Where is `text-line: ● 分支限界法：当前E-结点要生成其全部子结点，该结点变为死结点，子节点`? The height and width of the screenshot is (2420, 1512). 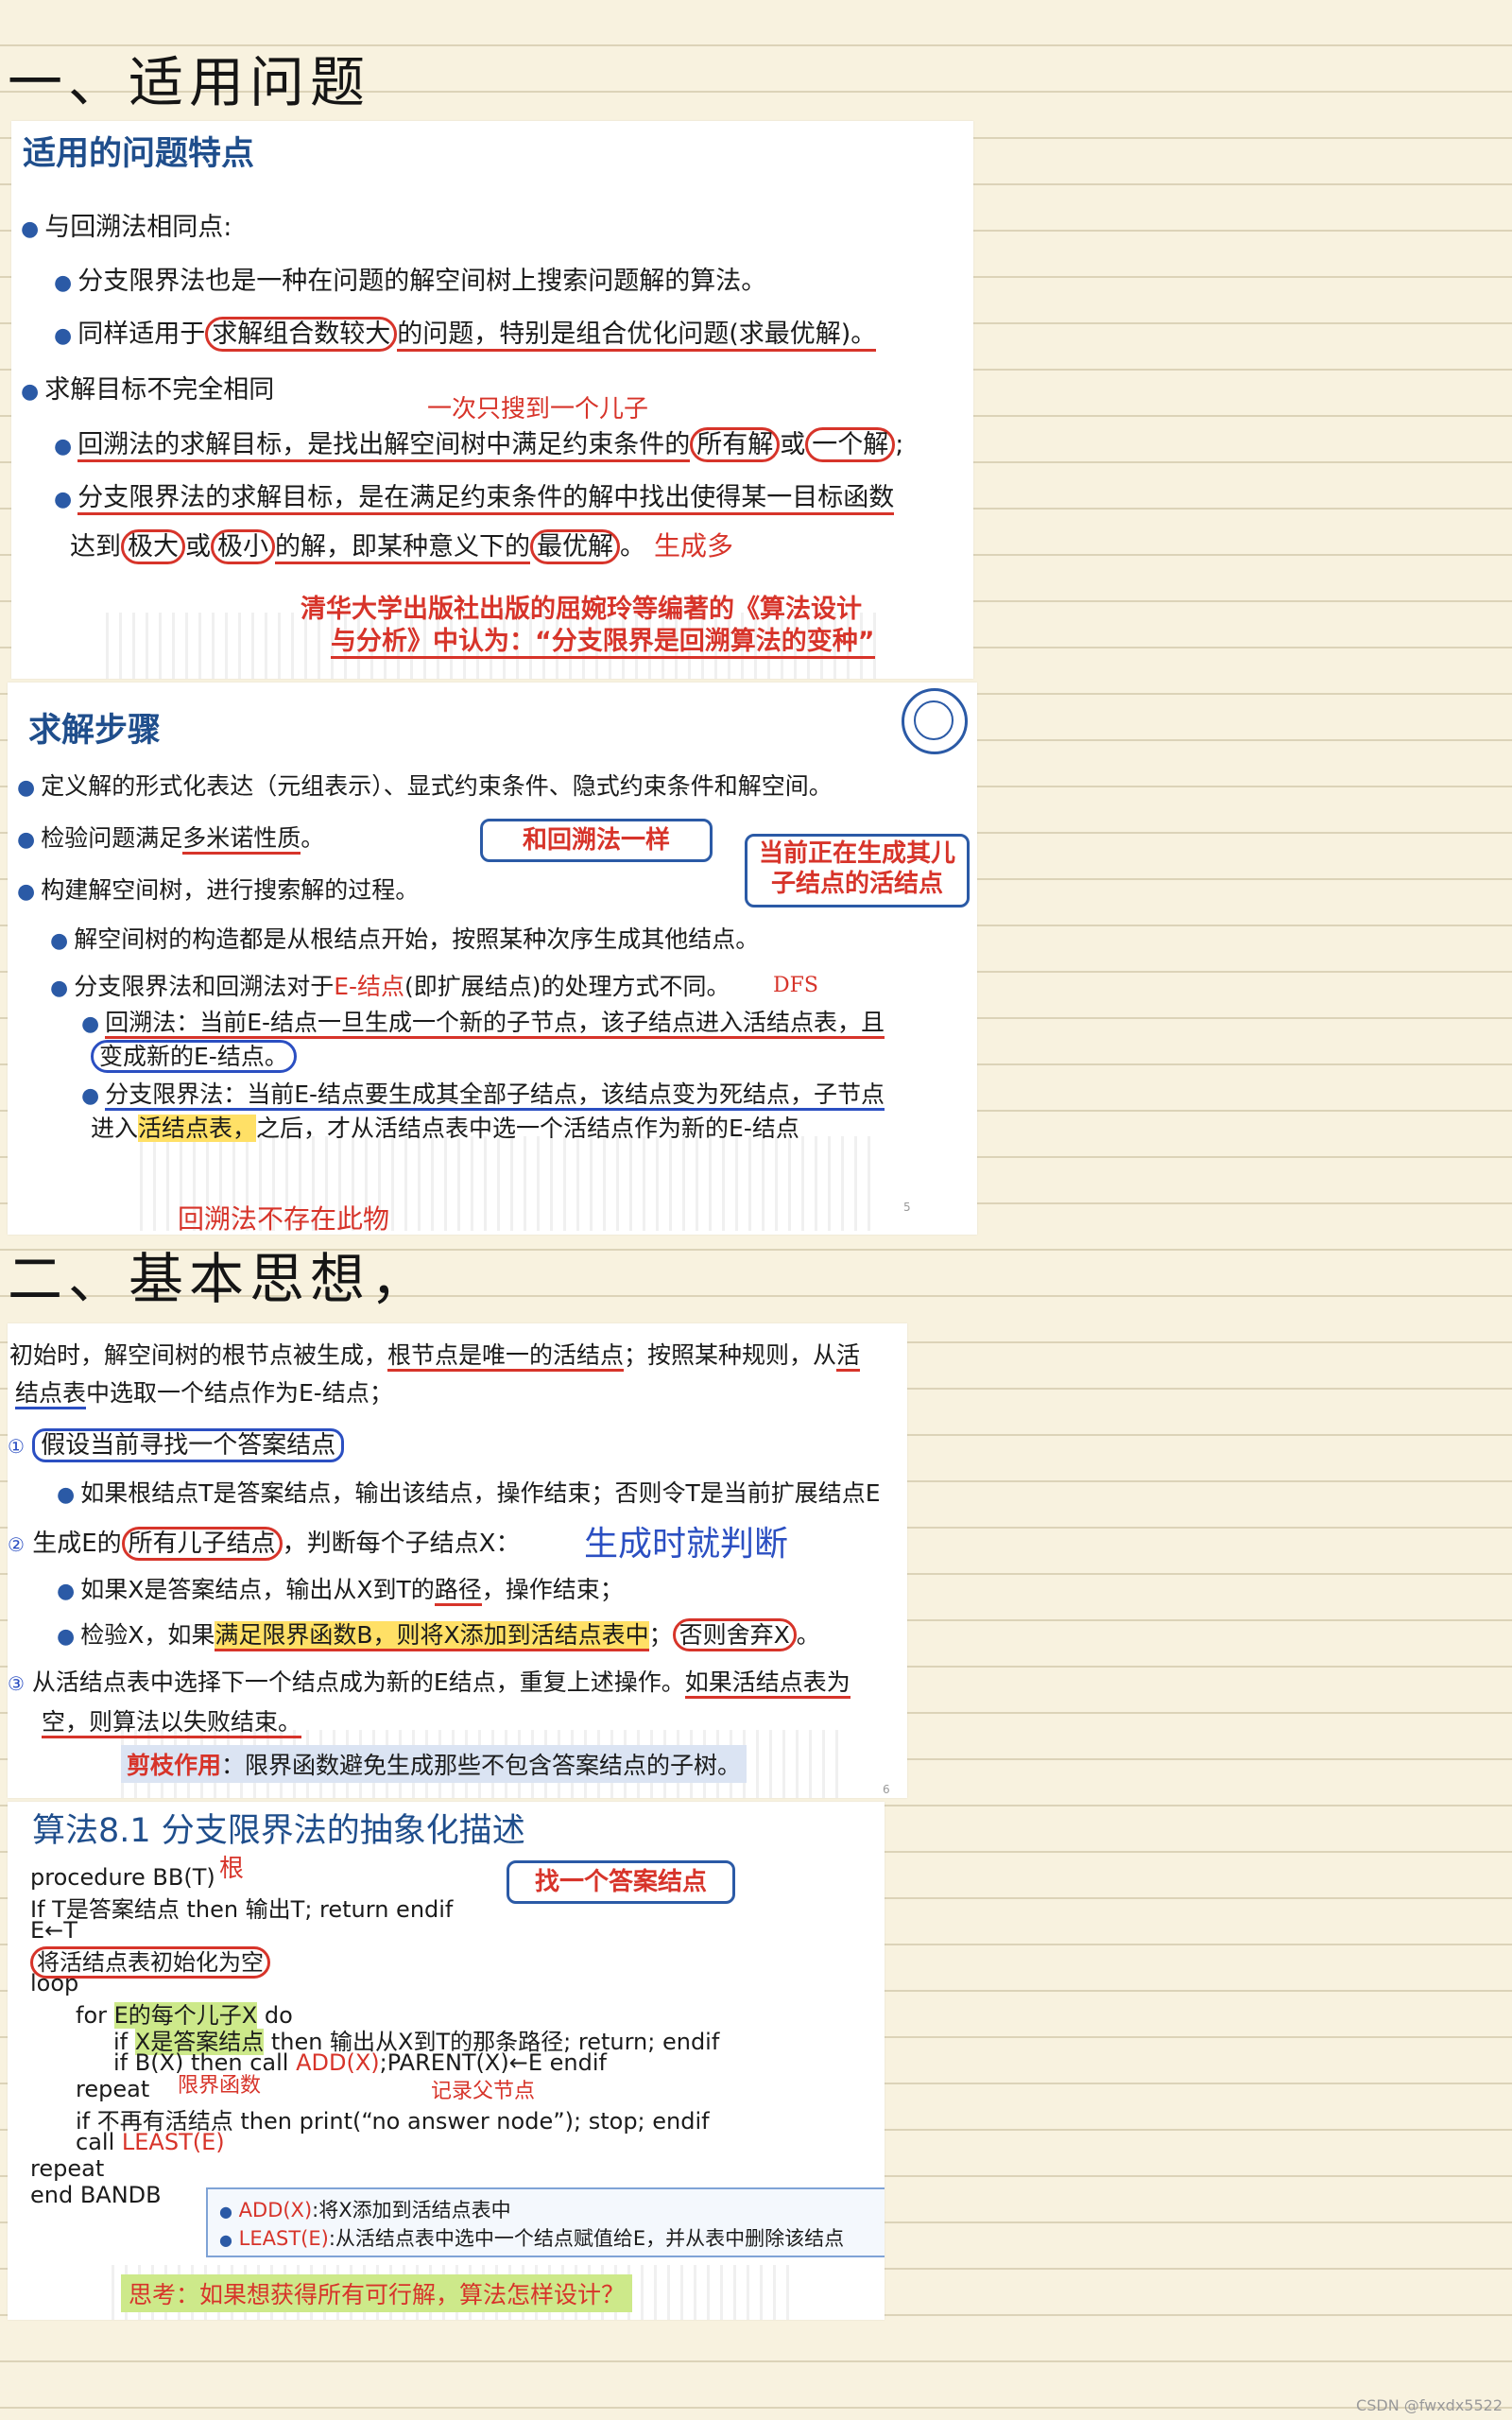
text-line: ● 分支限界法：当前E-结点要生成其全部子结点，该结点变为死结点，子节点 is located at coordinates (483, 1093).